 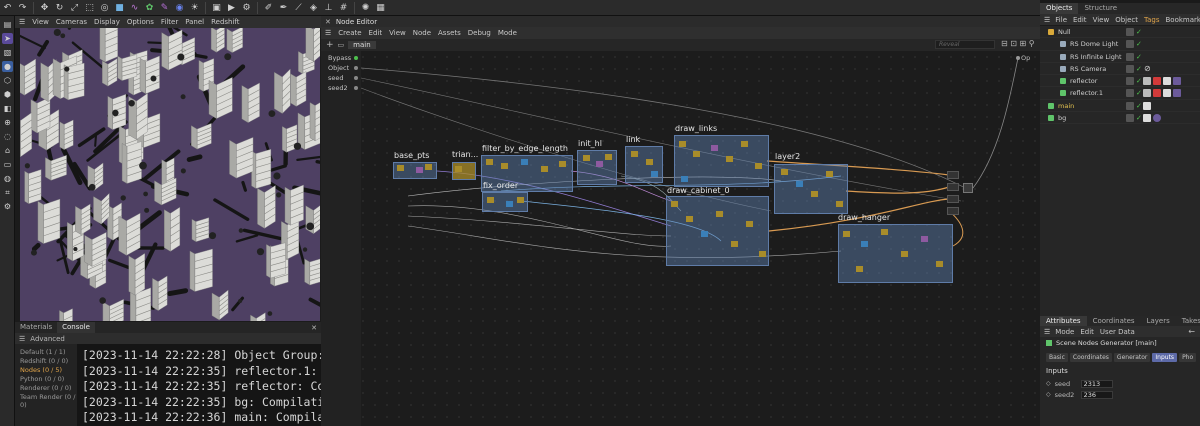 What do you see at coordinates (164, 8) in the screenshot?
I see `deformer-icon: ✎` at bounding box center [164, 8].